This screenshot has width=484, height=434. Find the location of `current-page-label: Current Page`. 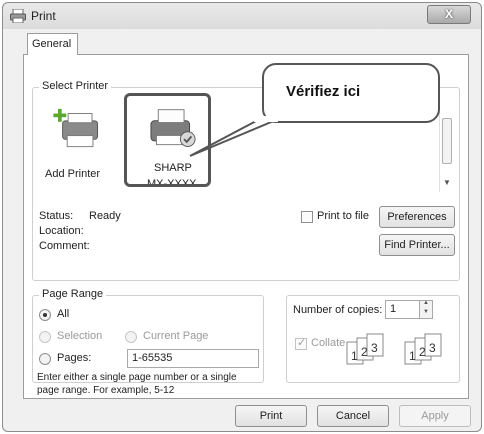

current-page-label: Current Page is located at coordinates (176, 336).